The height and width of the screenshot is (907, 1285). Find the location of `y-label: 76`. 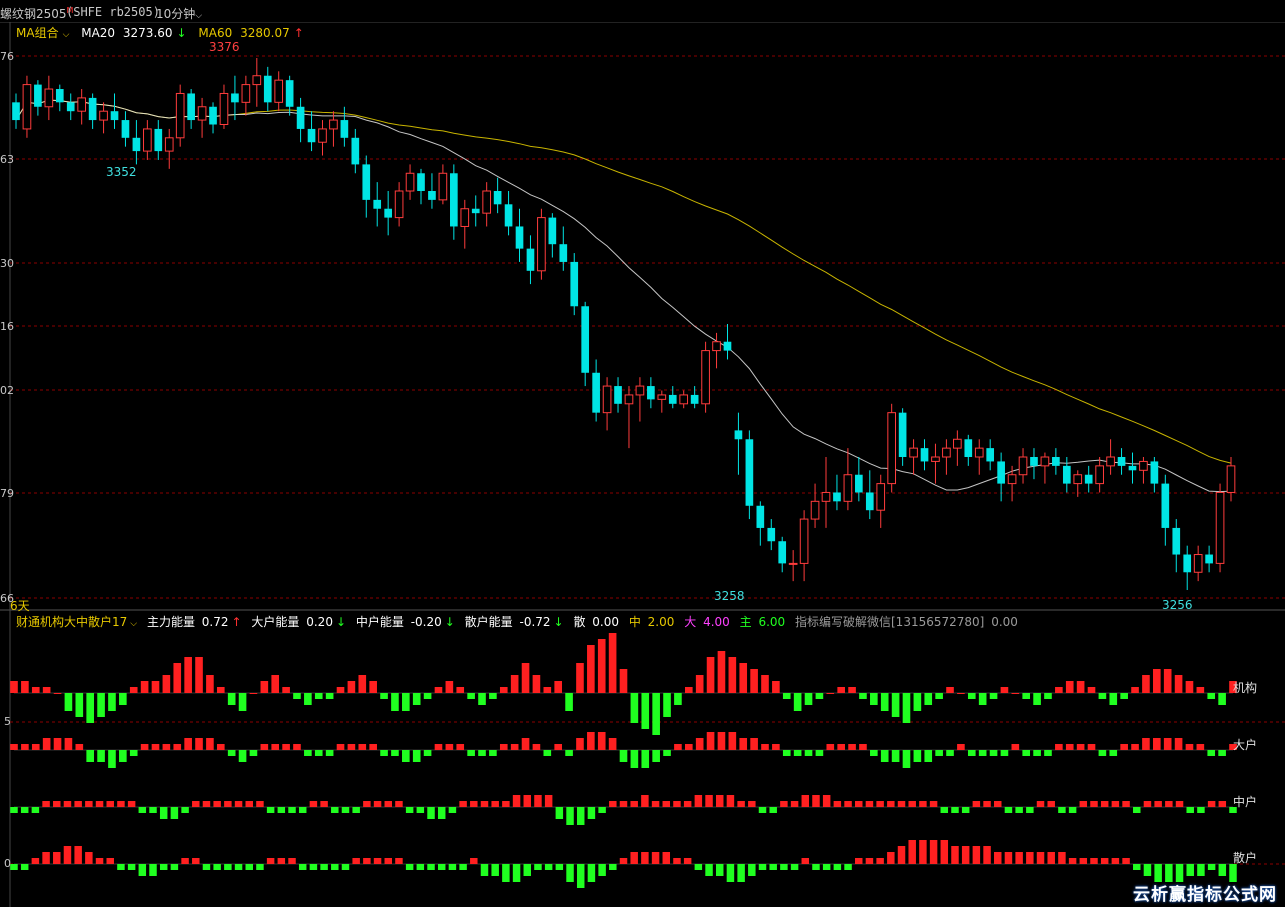

y-label: 76 is located at coordinates (7, 56).